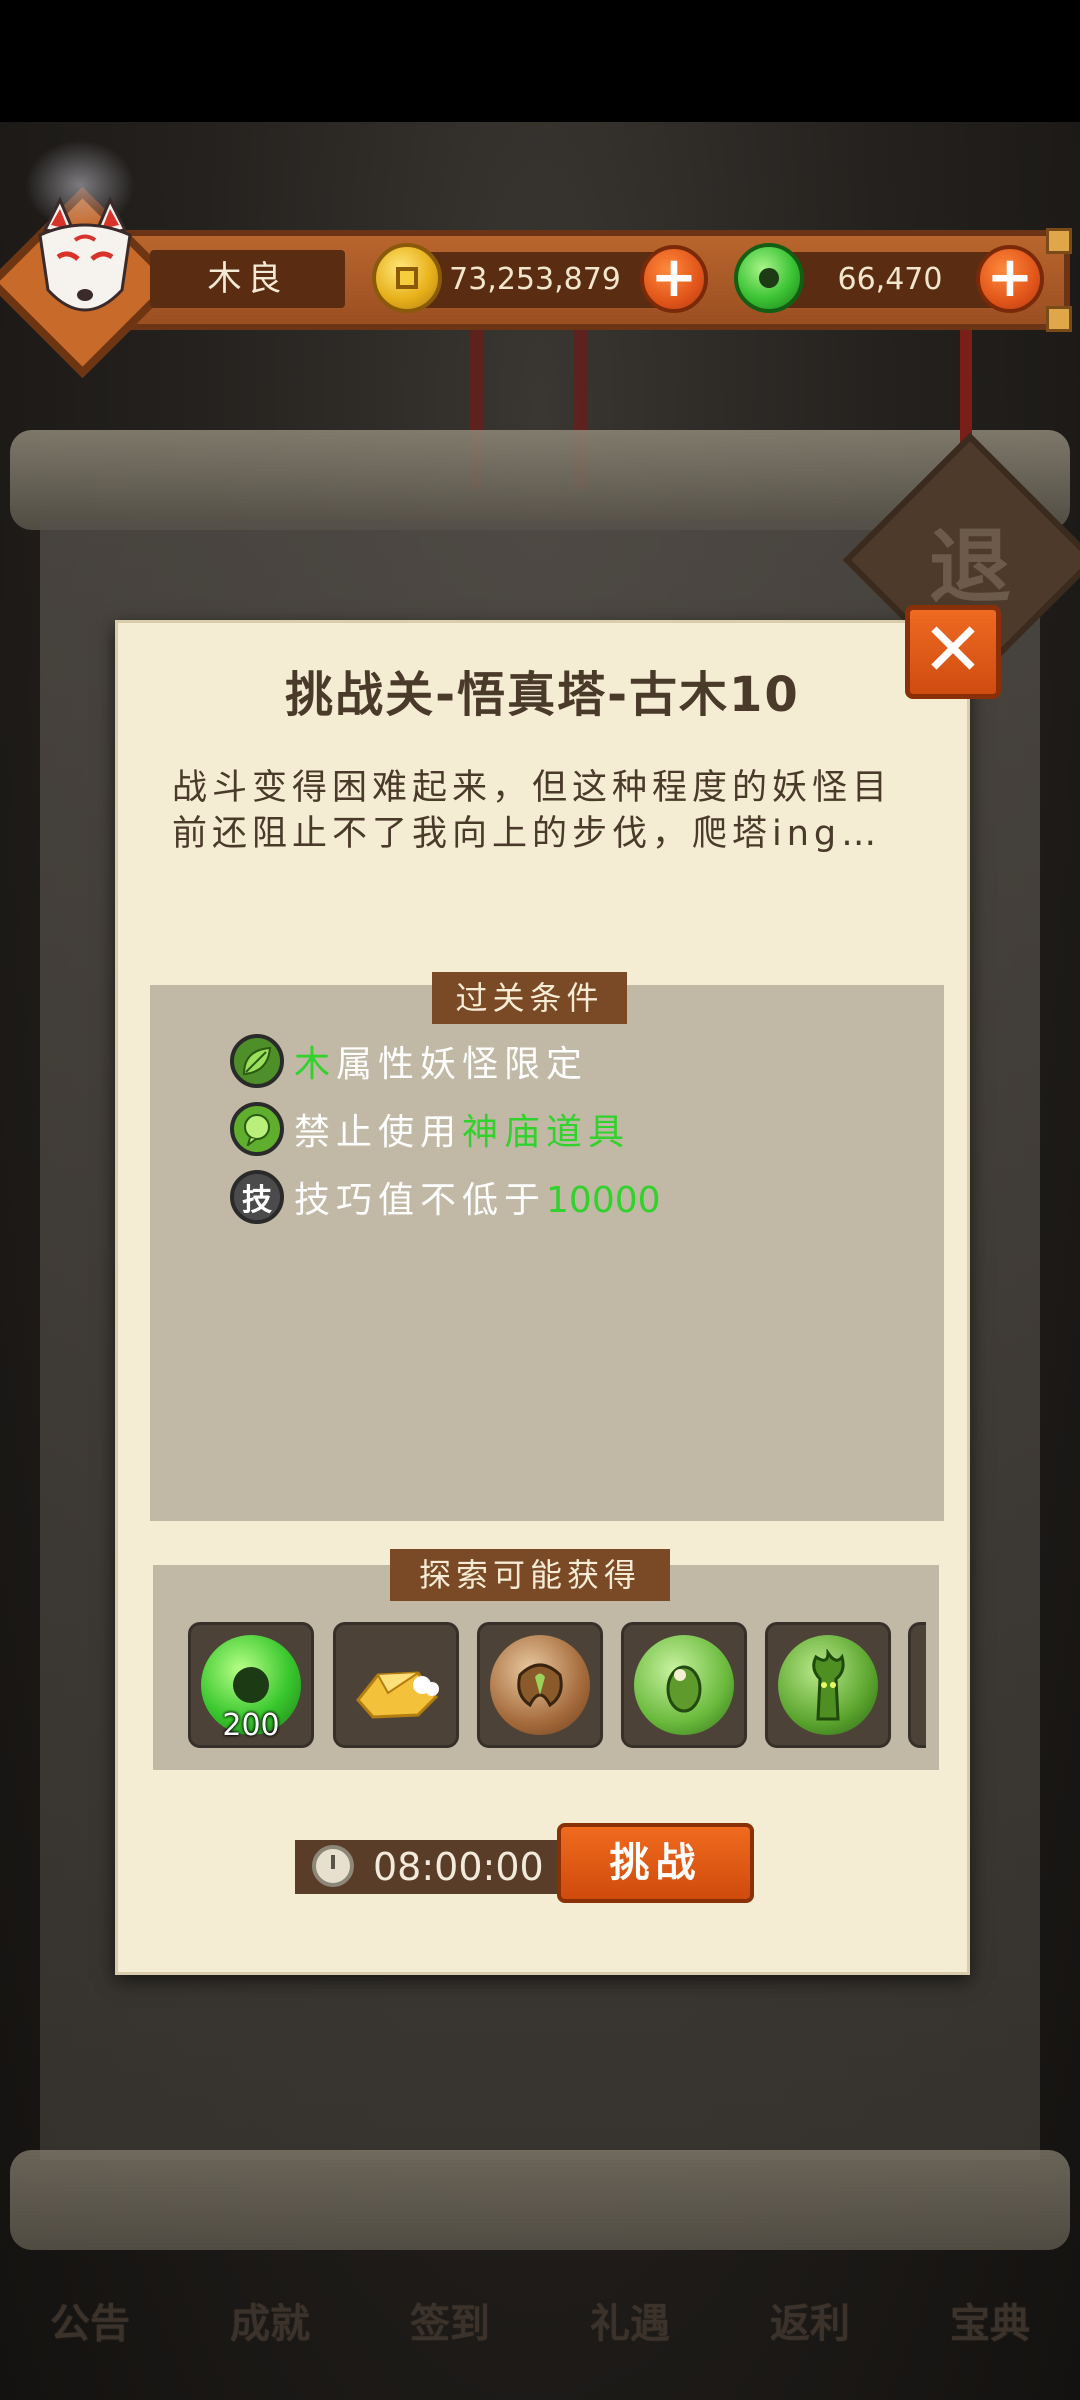 The height and width of the screenshot is (2400, 1080). I want to click on dialog-title: 挑战关-悟真塔-古木10, so click(542, 695).